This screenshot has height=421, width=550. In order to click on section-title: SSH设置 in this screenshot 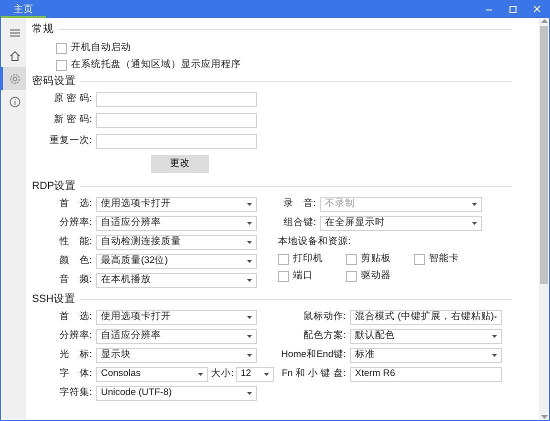, I will do `click(54, 299)`.